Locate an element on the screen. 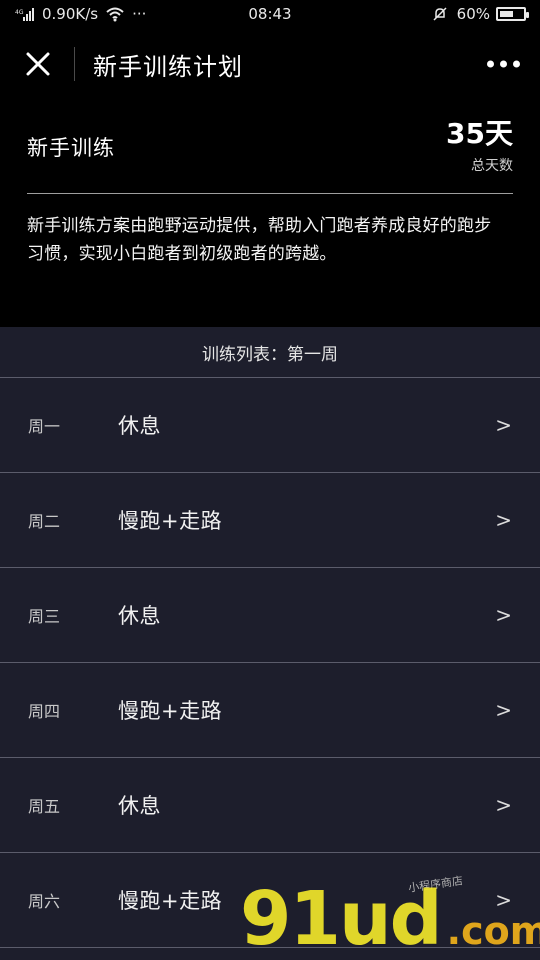 The height and width of the screenshot is (960, 540). status-right: 60% is located at coordinates (479, 14).